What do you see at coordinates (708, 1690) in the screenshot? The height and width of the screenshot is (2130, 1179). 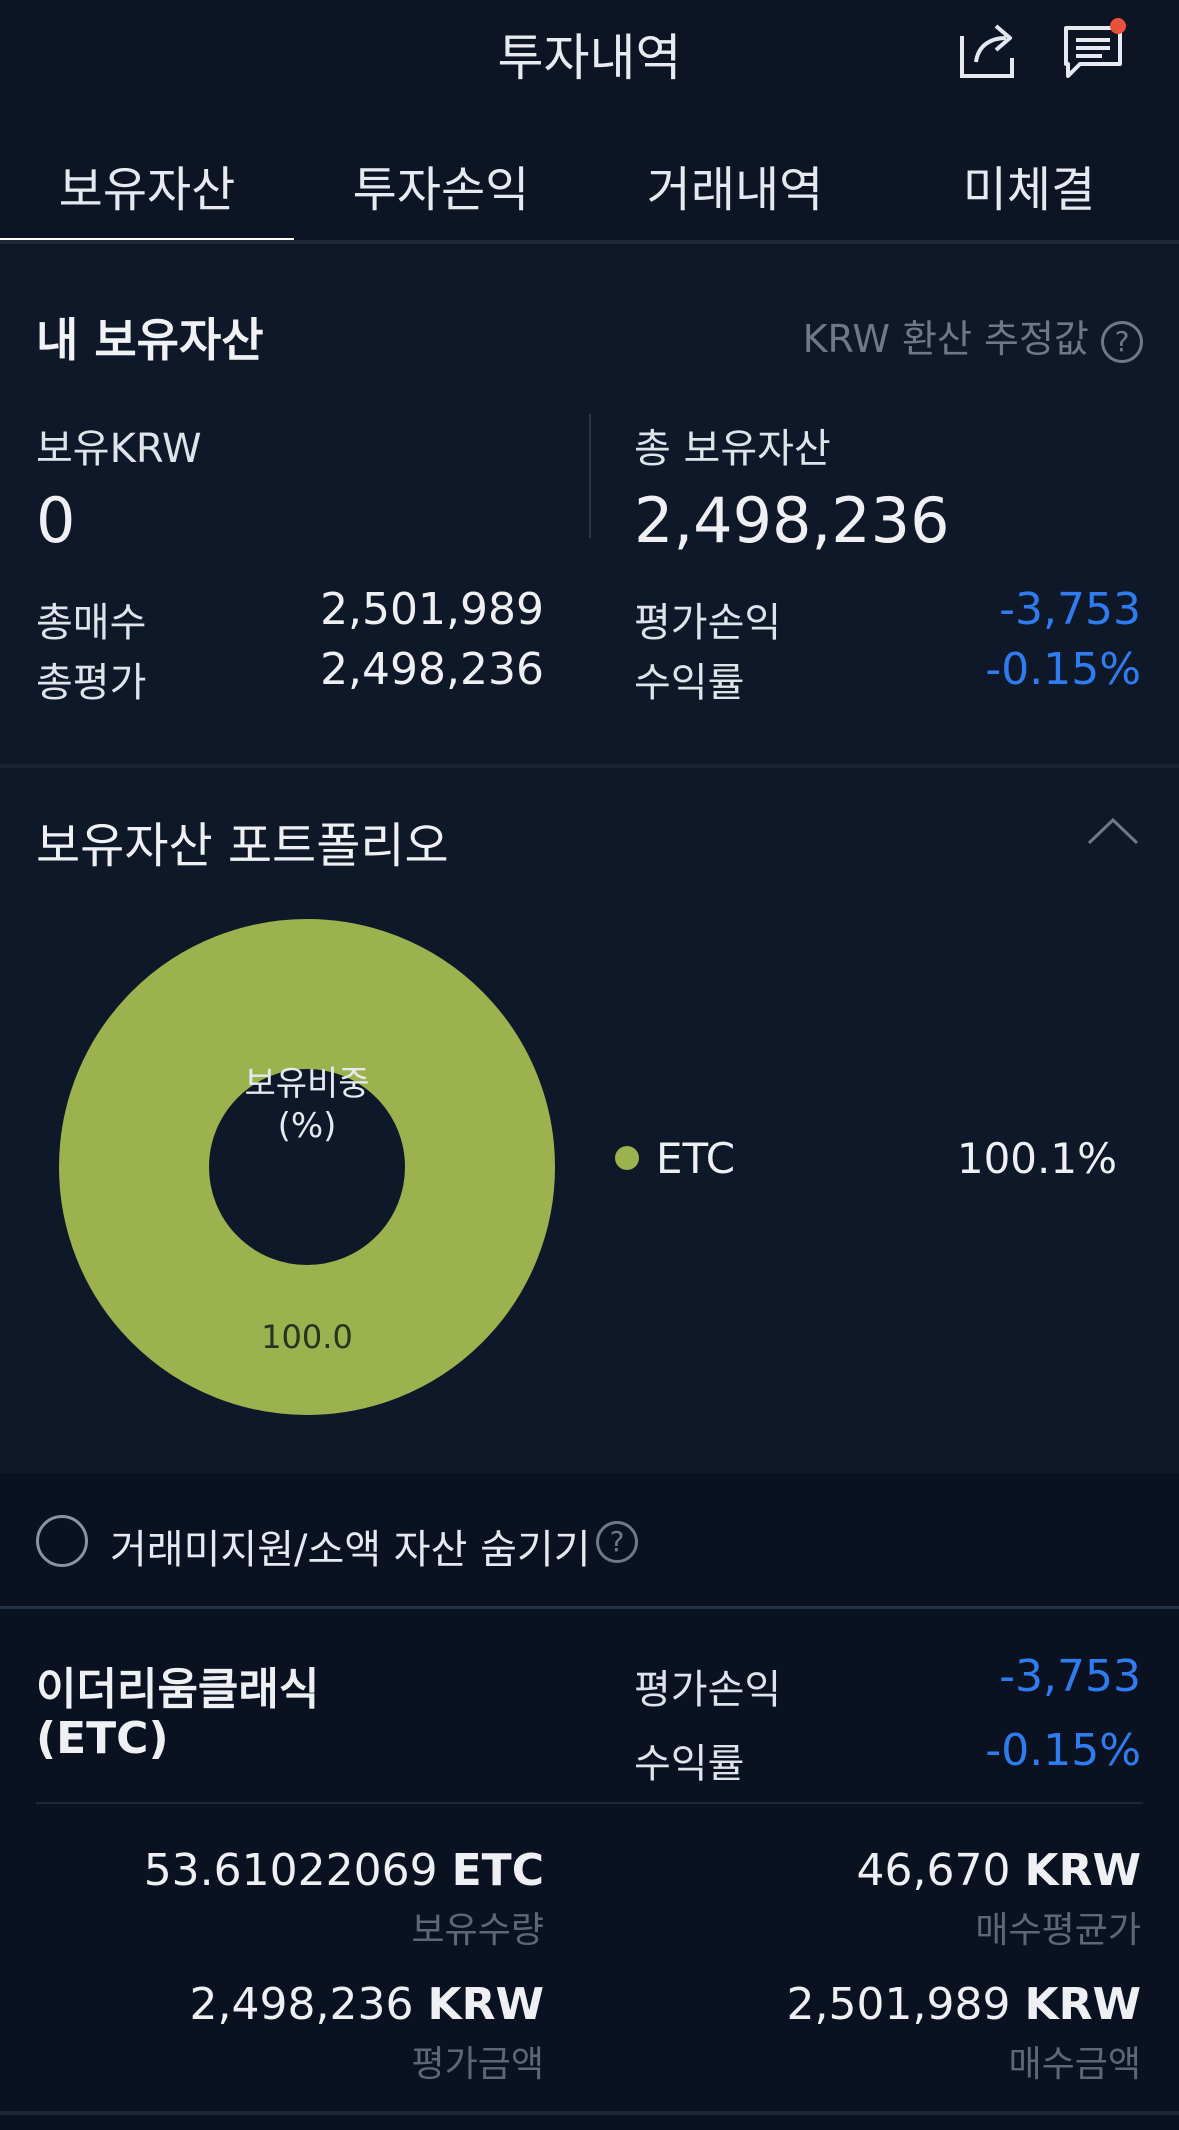 I see `asset-pnl-label: 평가손익` at bounding box center [708, 1690].